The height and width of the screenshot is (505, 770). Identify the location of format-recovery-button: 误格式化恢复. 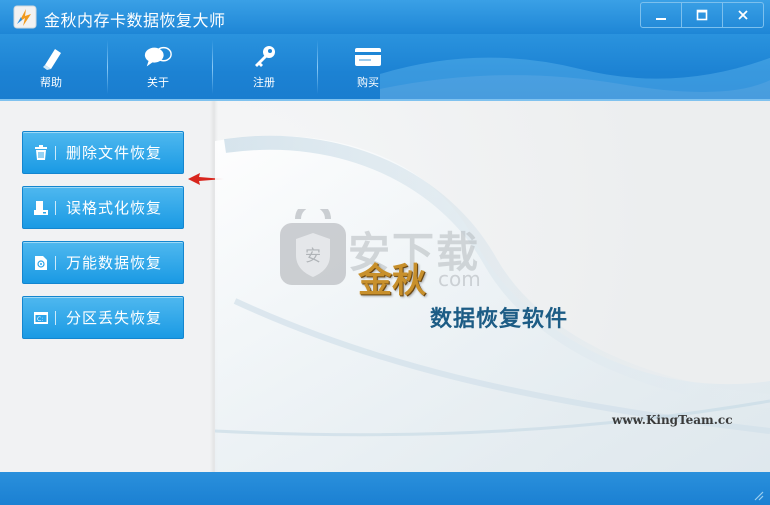
(103, 207).